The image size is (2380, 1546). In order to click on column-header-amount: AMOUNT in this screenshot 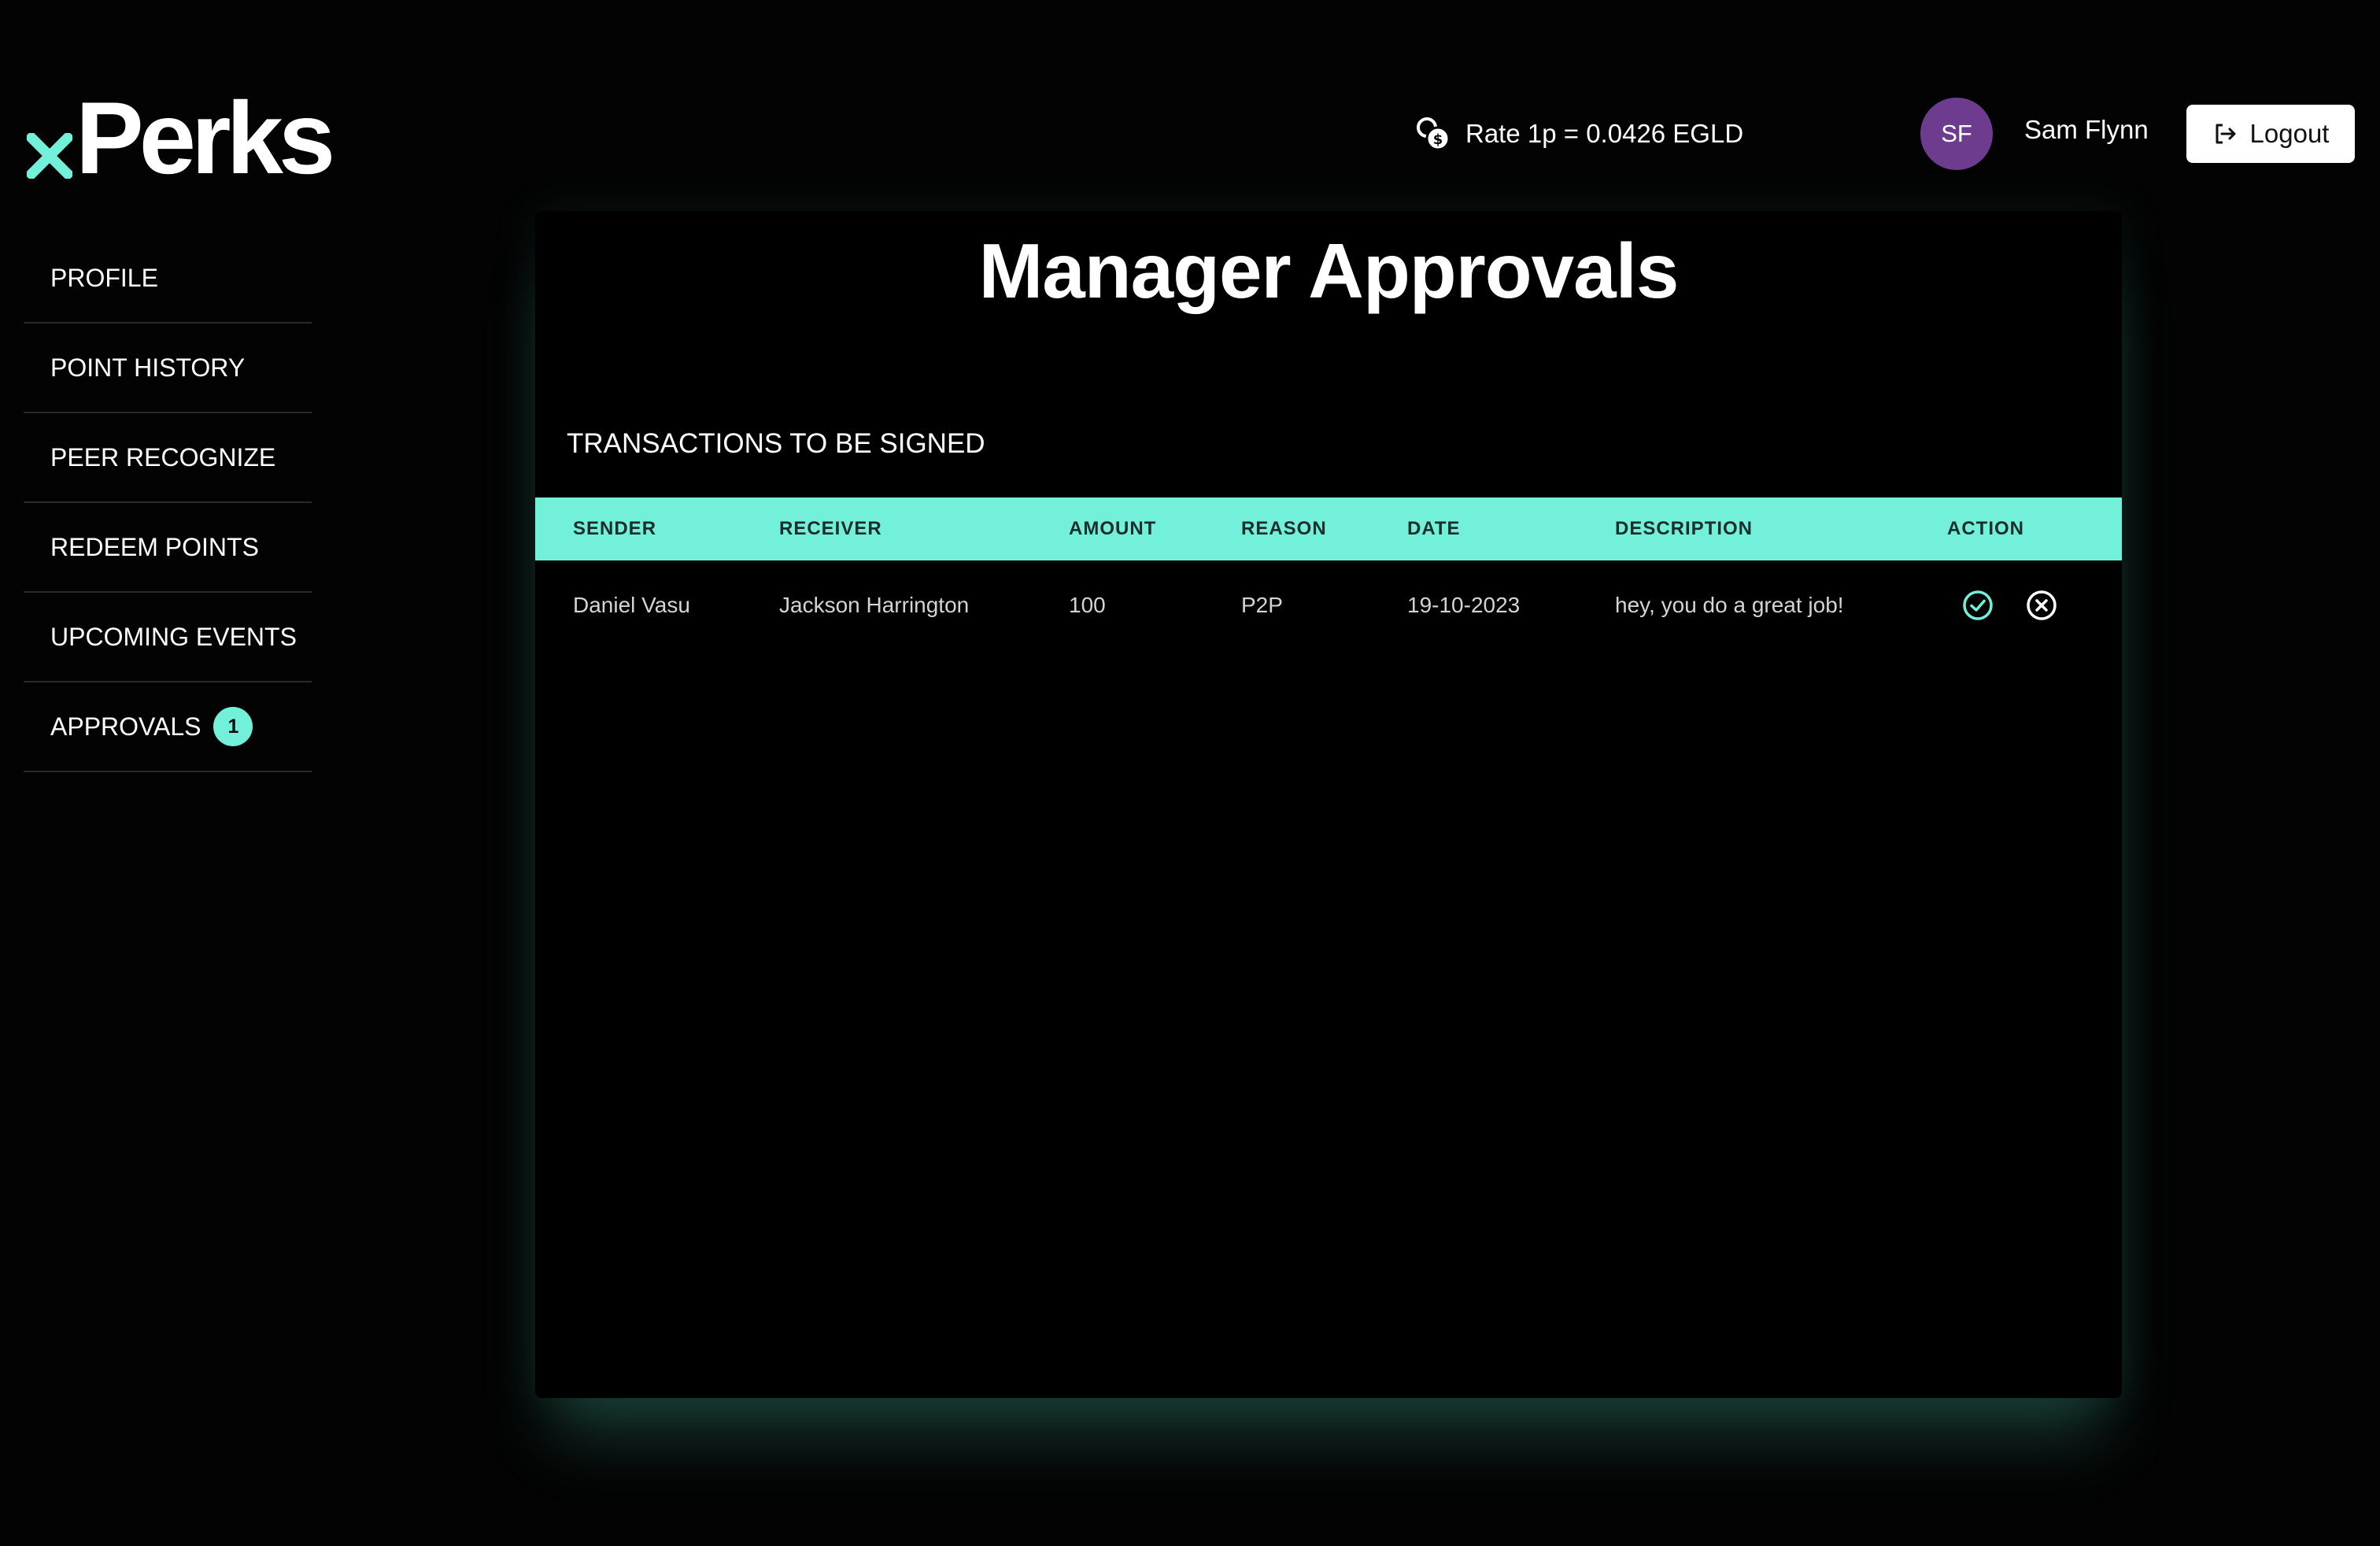, I will do `click(1113, 528)`.